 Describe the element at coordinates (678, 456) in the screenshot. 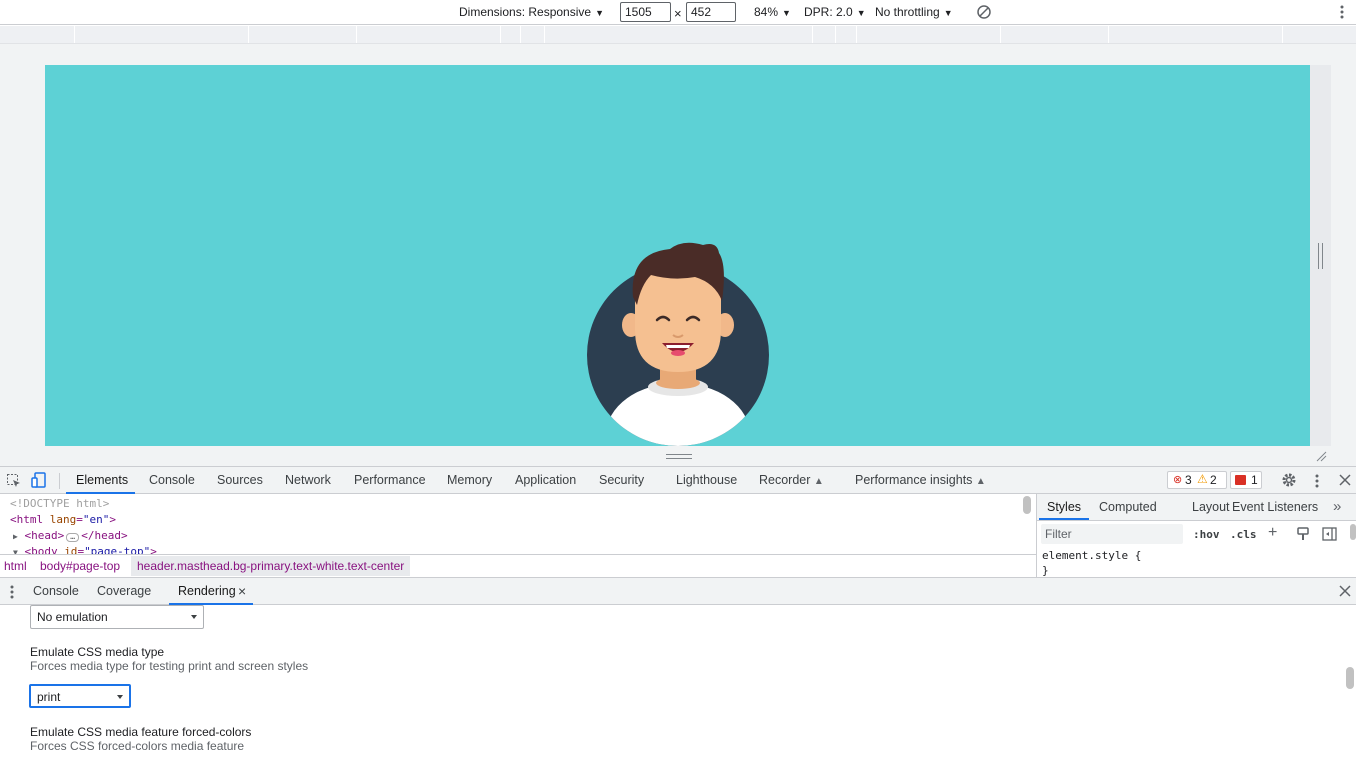

I see `bottom-resize-handle` at that location.